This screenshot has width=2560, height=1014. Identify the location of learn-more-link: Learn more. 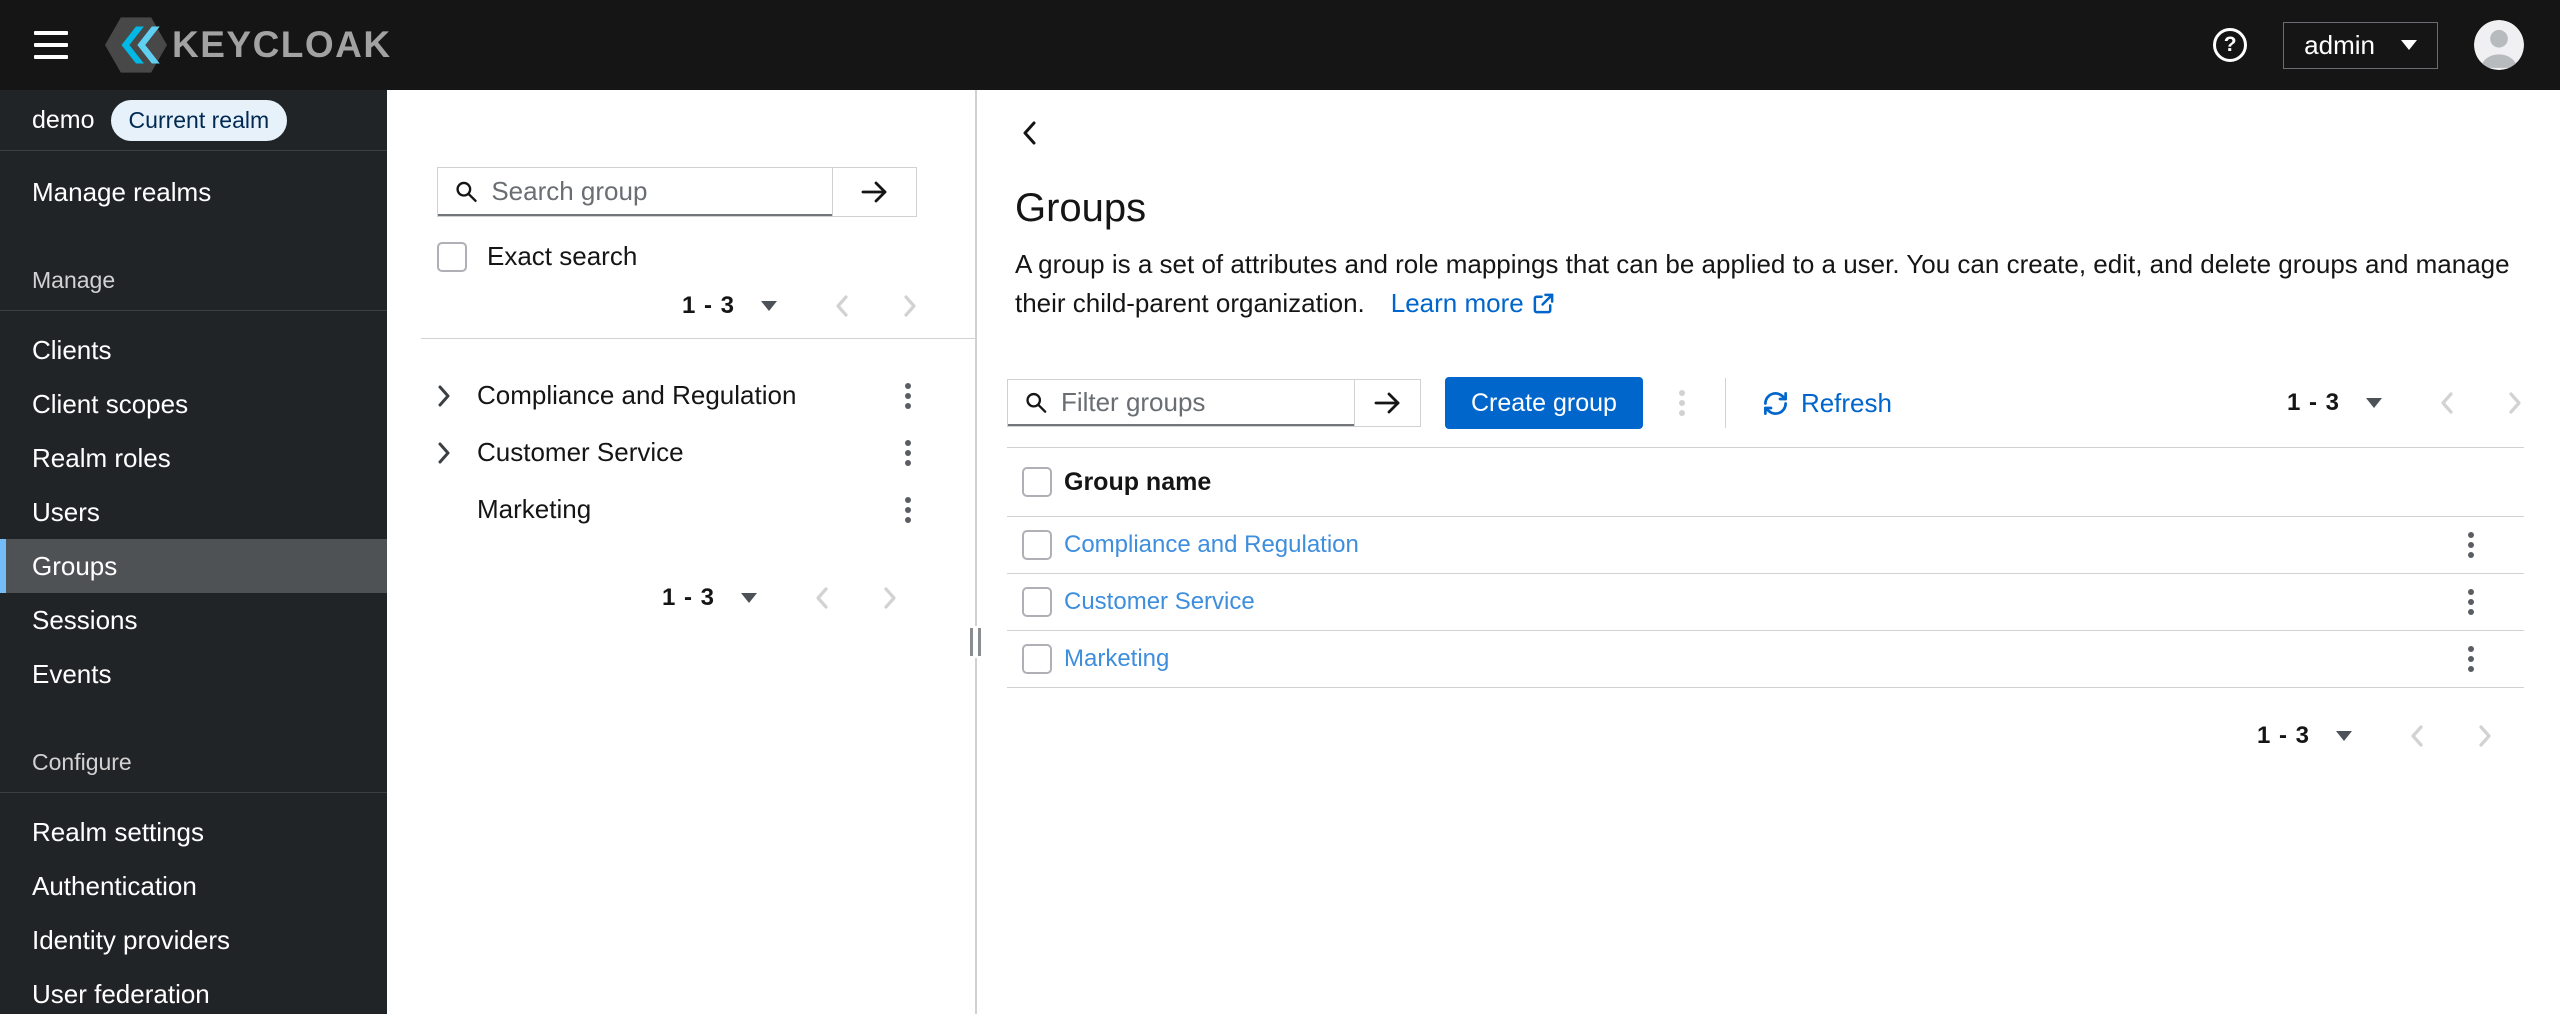
(1473, 303).